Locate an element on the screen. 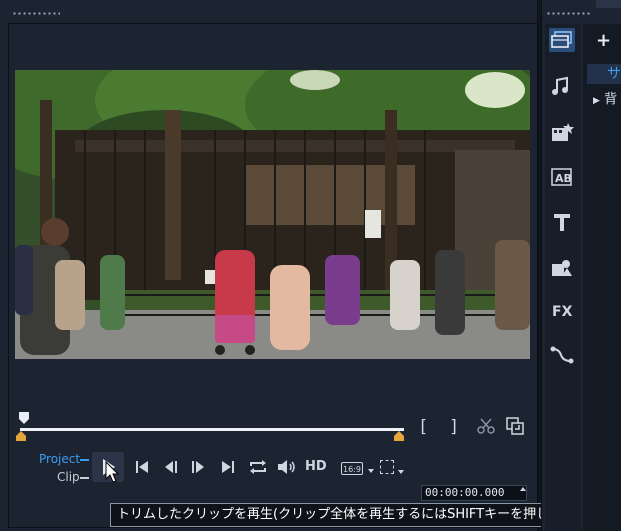 The height and width of the screenshot is (531, 621). preview-panel-grip is located at coordinates (36, 13).